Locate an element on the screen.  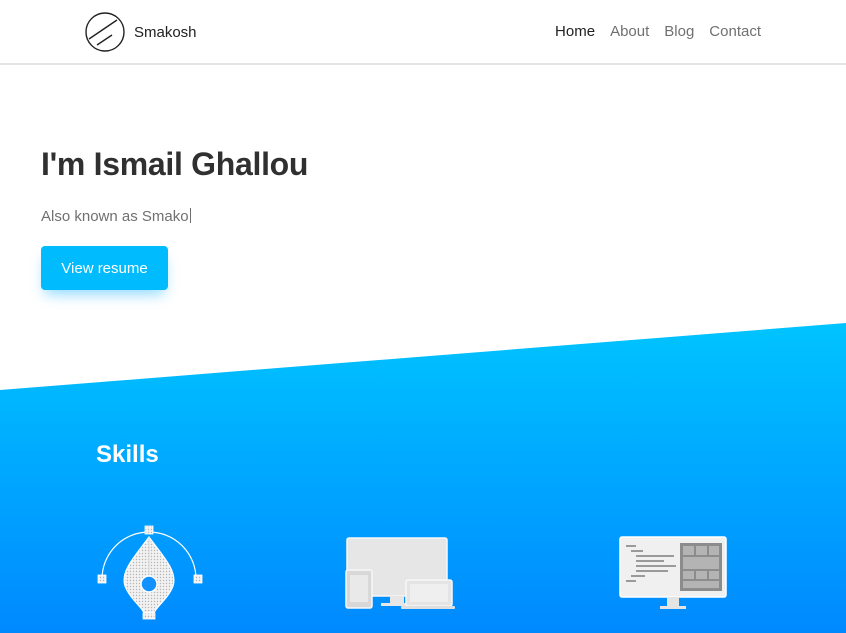
responsive-devices-icon is located at coordinates (400, 573).